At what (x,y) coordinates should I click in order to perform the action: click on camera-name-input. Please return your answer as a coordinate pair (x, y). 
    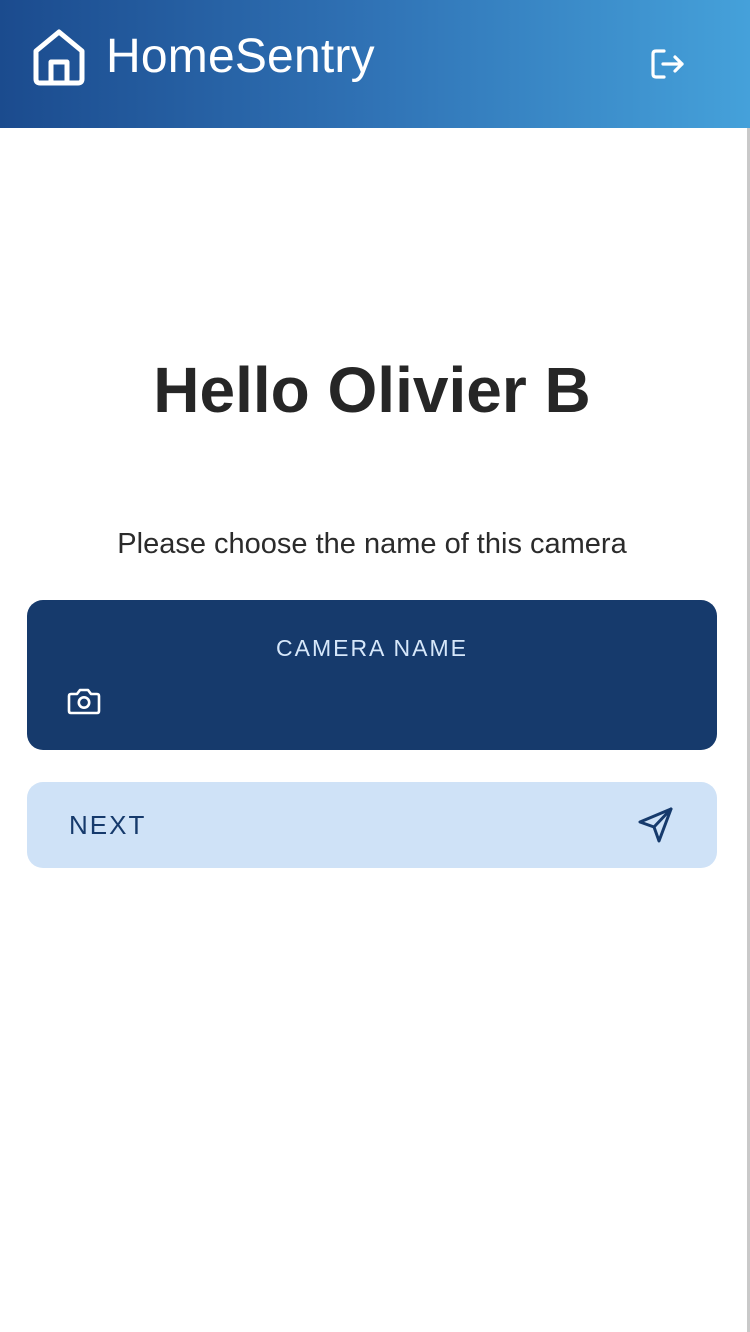
    Looking at the image, I should click on (399, 701).